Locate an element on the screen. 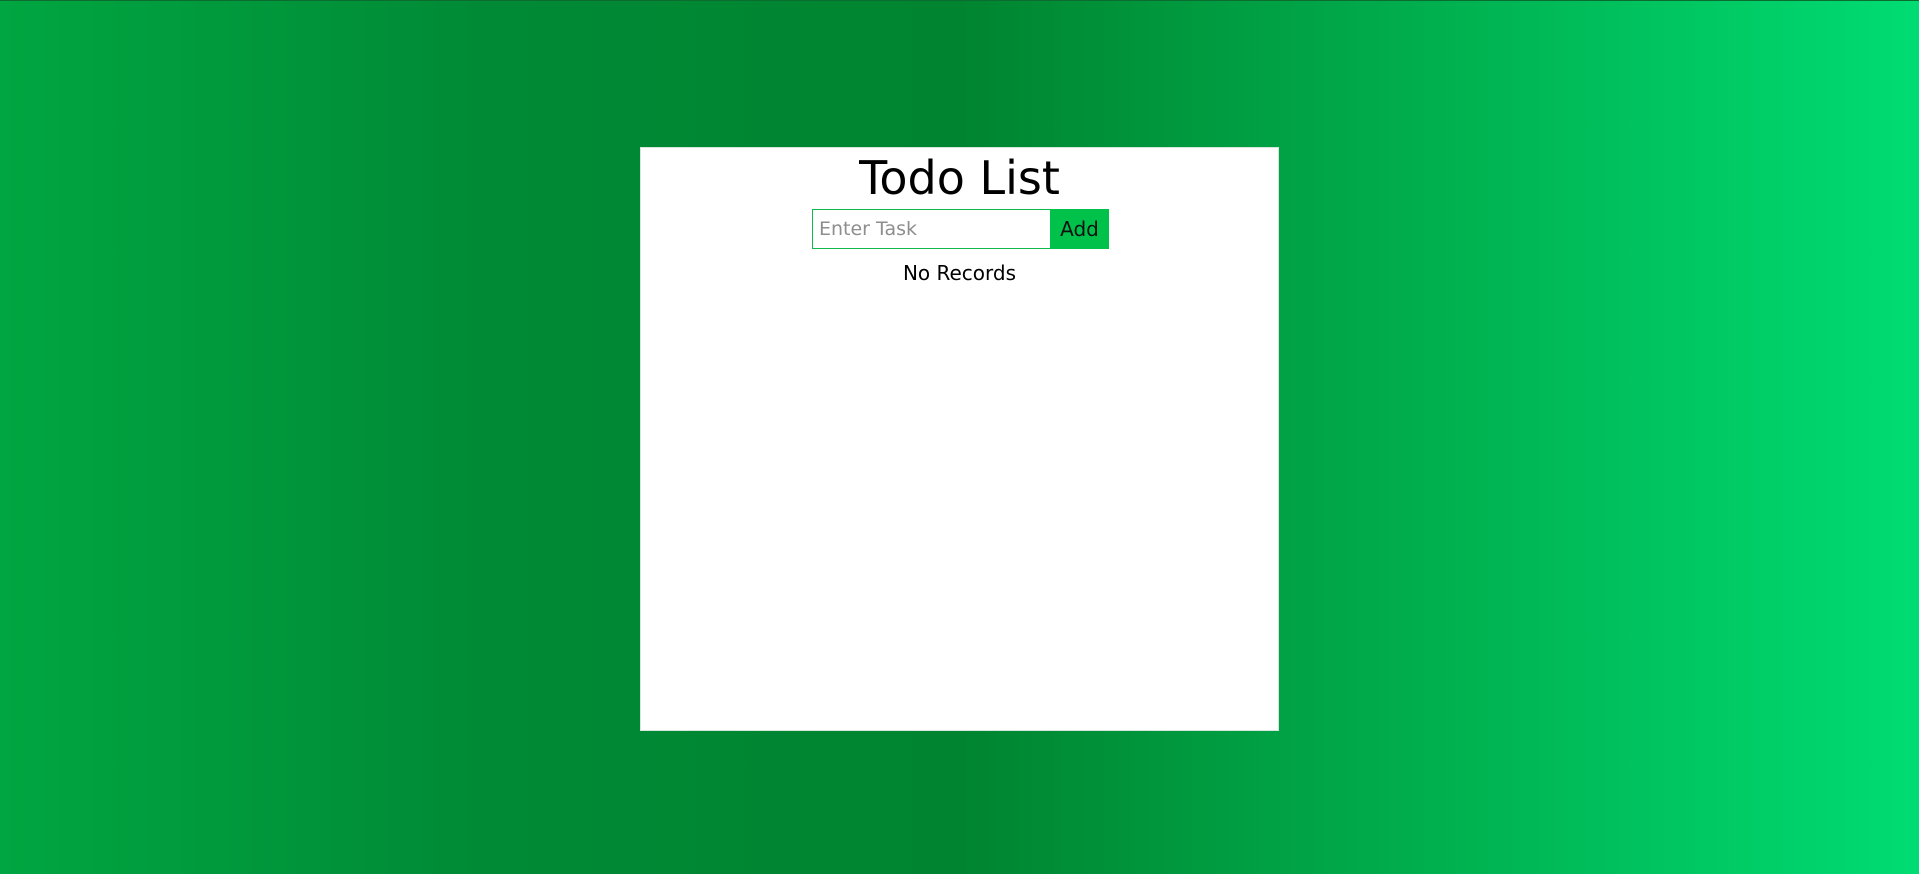 The width and height of the screenshot is (1919, 874). top-border is located at coordinates (959, 0).